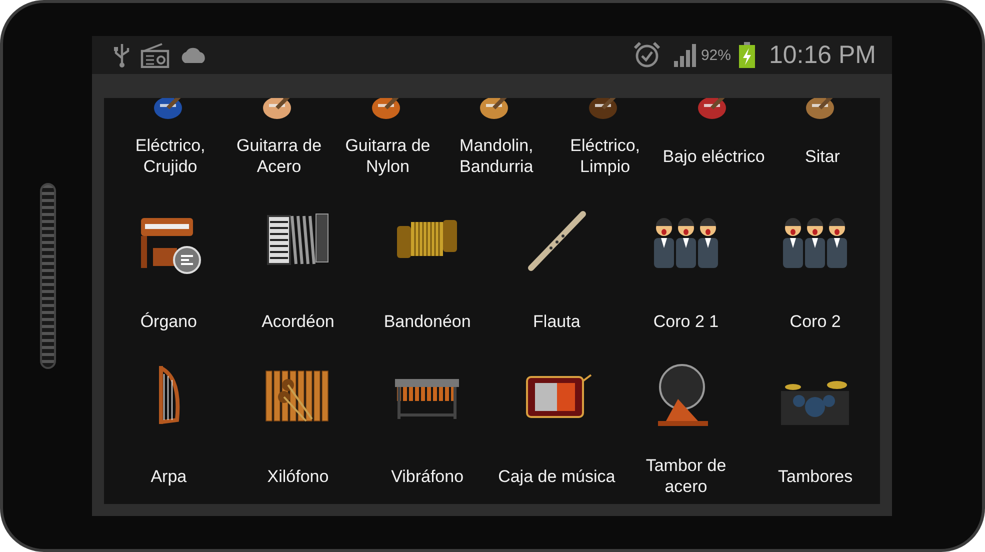  I want to click on alarm-icon, so click(646, 55).